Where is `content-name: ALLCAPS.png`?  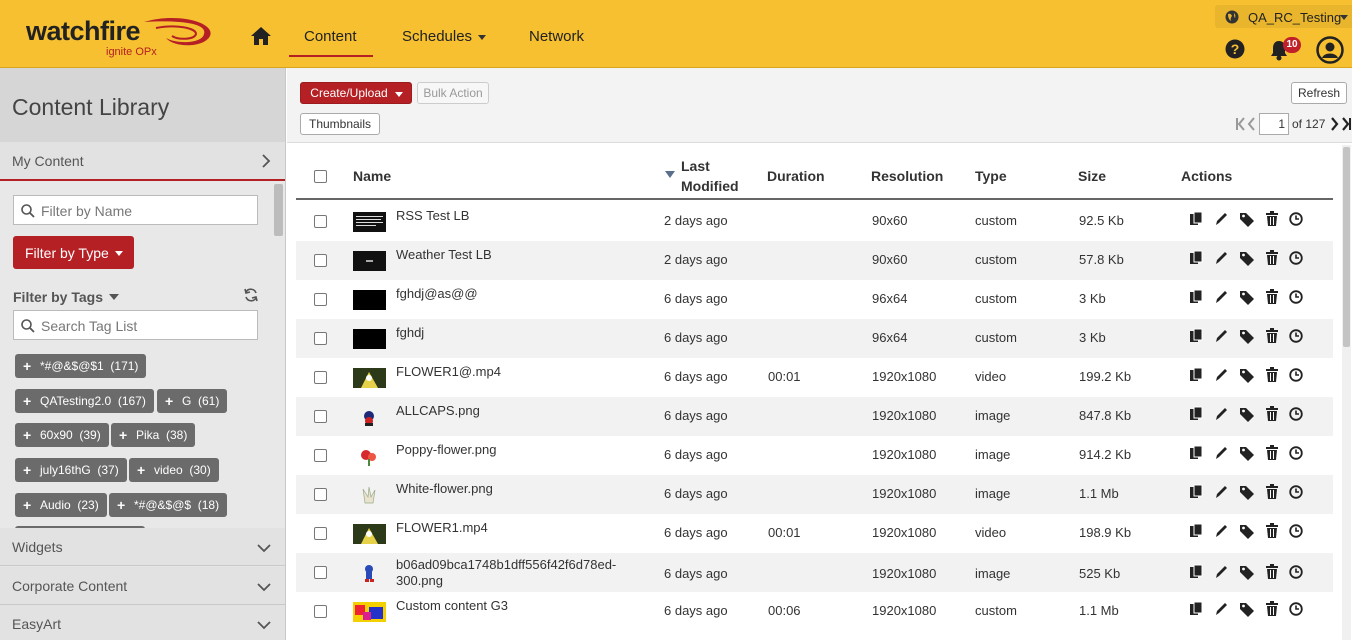
content-name: ALLCAPS.png is located at coordinates (438, 410).